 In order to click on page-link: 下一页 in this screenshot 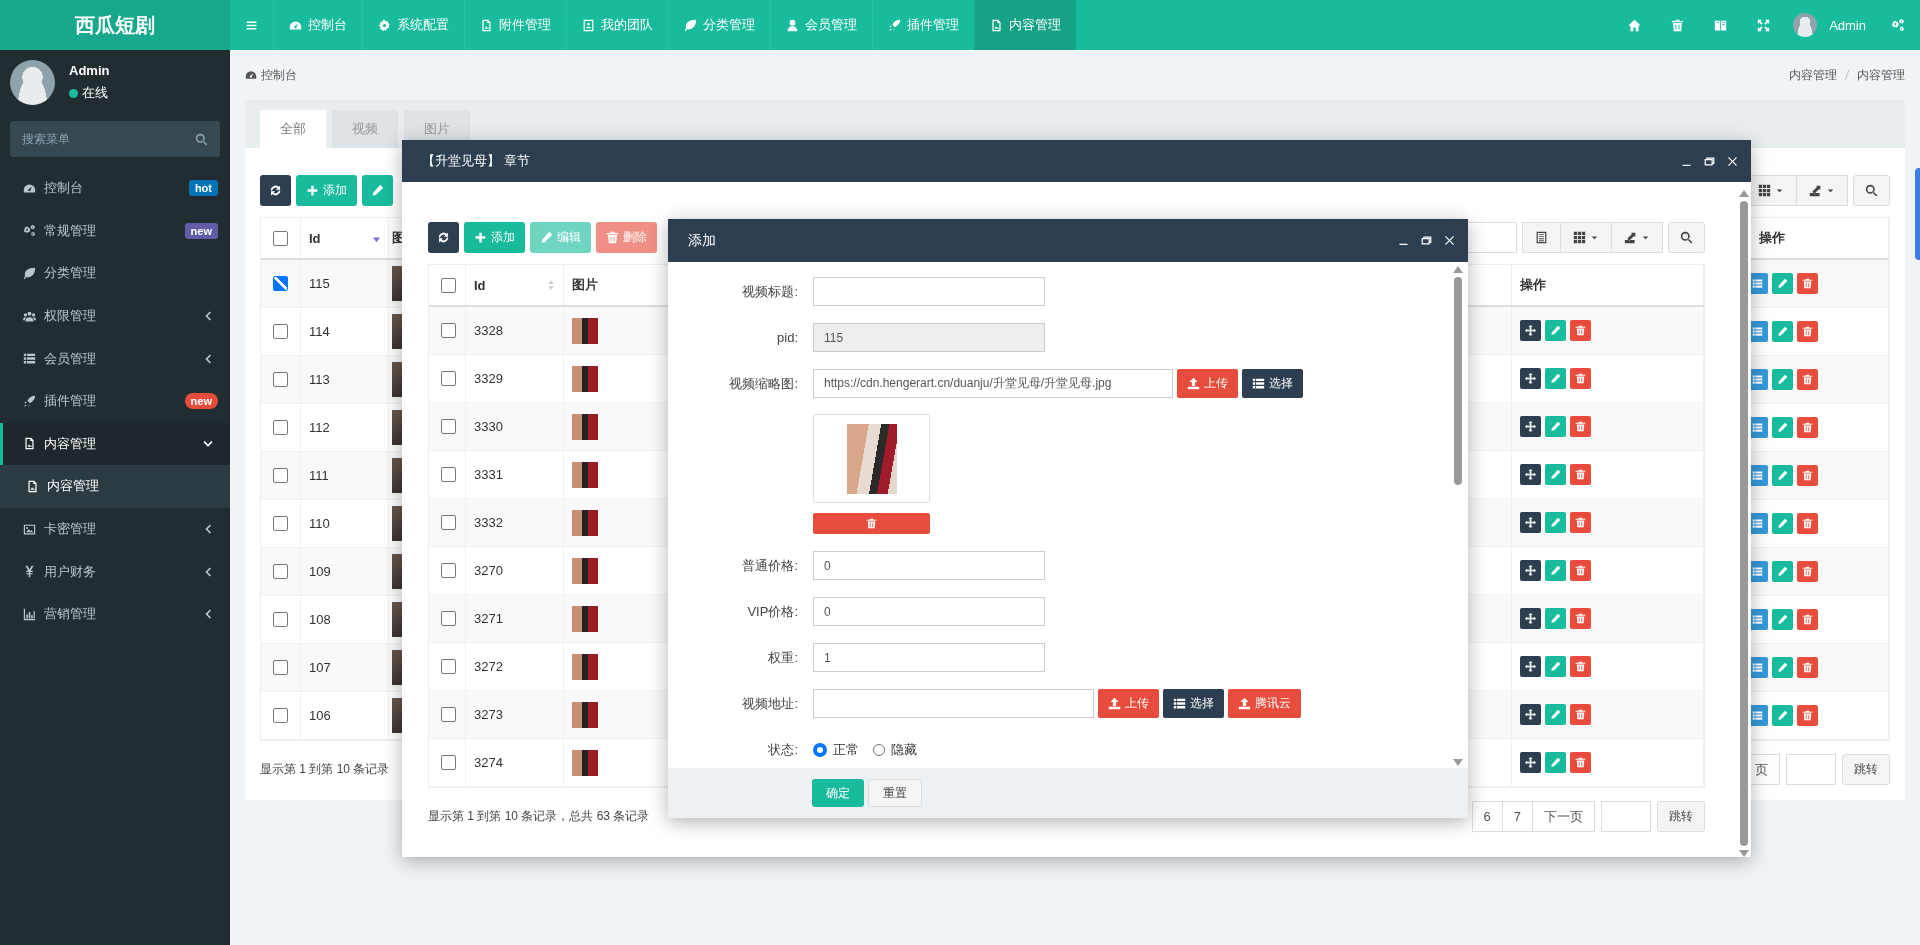, I will do `click(1563, 816)`.